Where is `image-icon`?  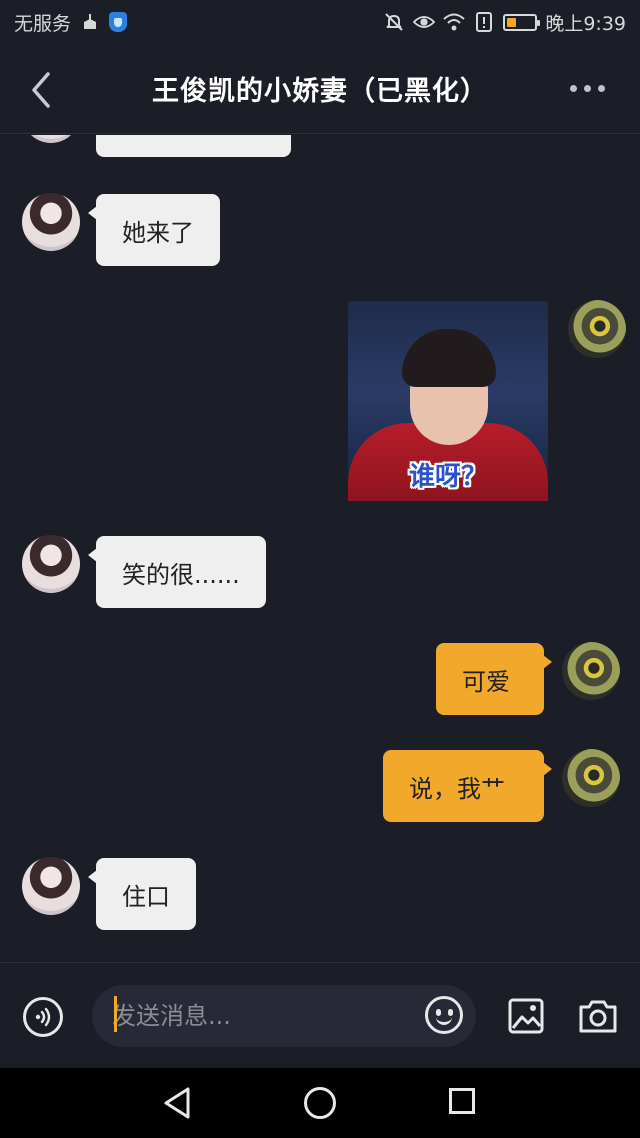 image-icon is located at coordinates (526, 1016).